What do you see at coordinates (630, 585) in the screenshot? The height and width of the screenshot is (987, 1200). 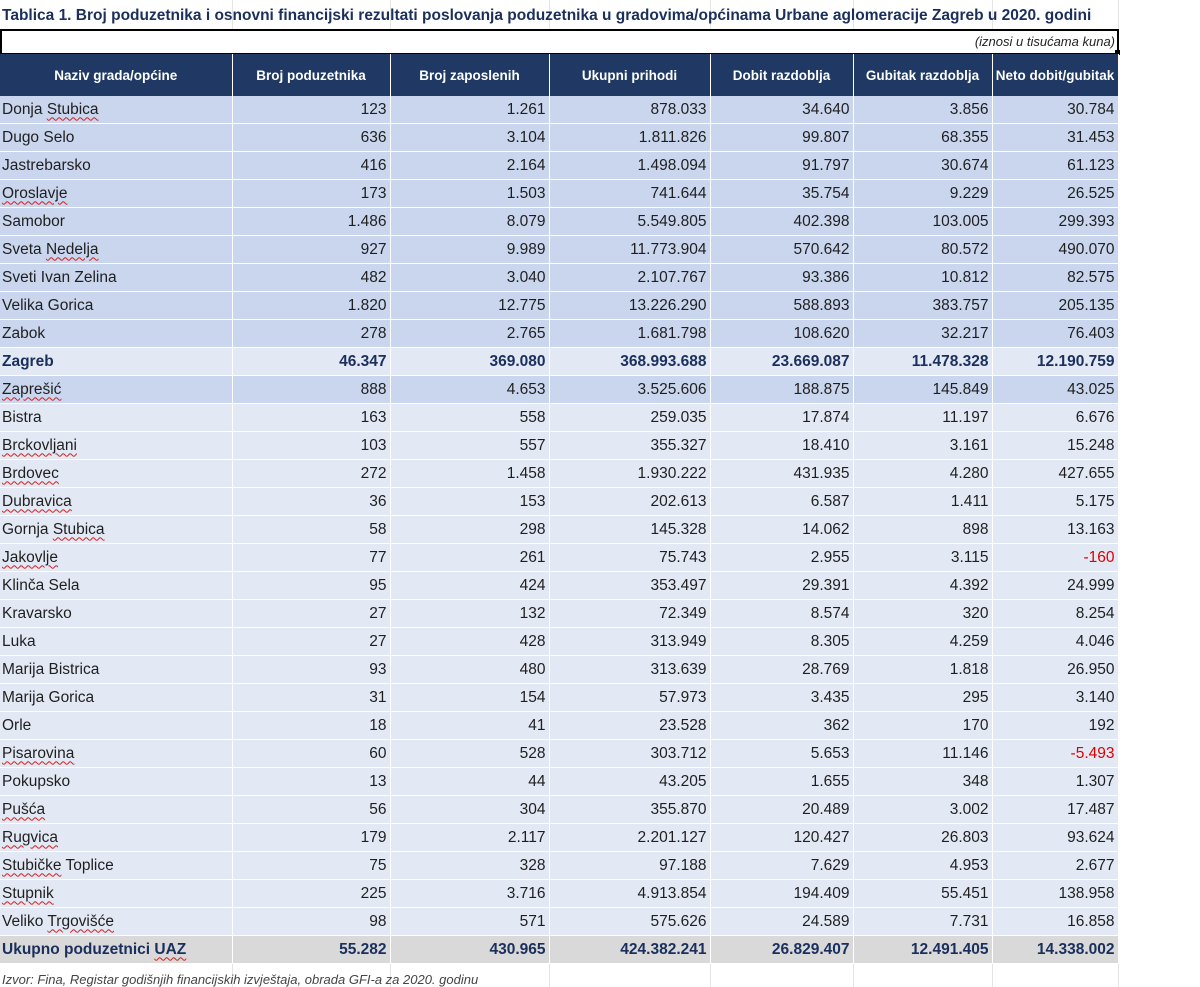 I see `cell-revenue: 353.497` at bounding box center [630, 585].